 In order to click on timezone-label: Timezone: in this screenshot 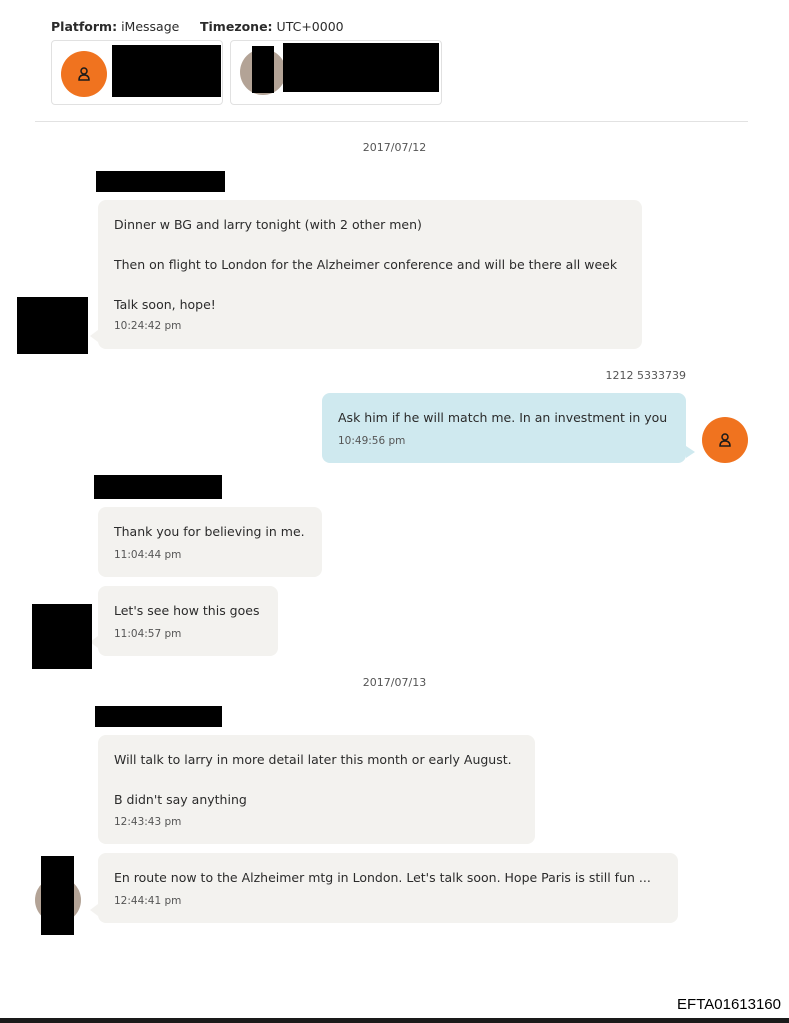, I will do `click(236, 26)`.